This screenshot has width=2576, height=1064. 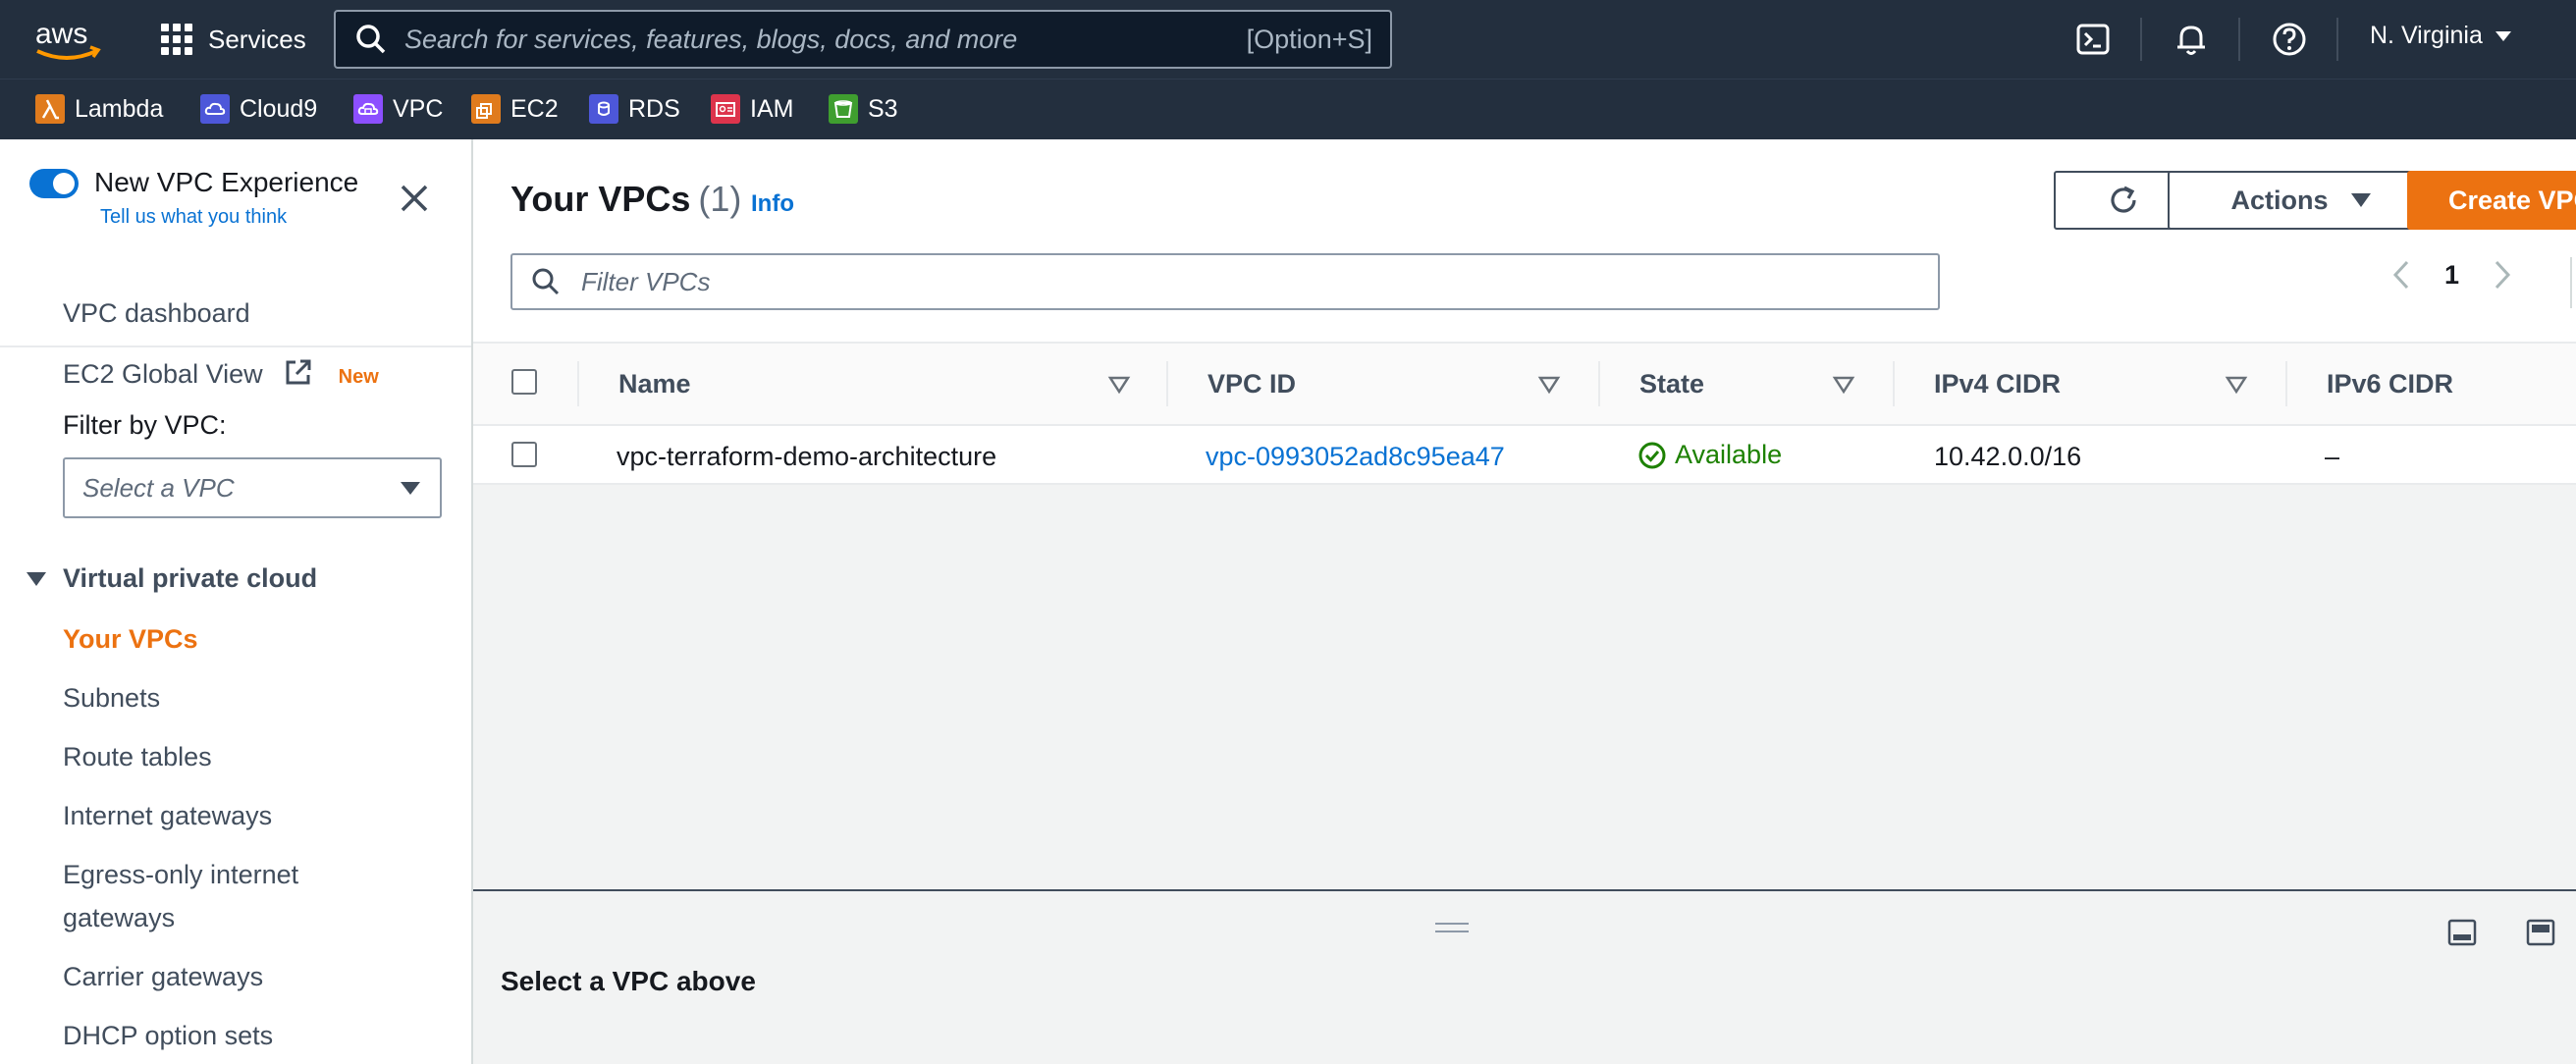 I want to click on aws-logo-icon: aws, so click(x=68, y=42).